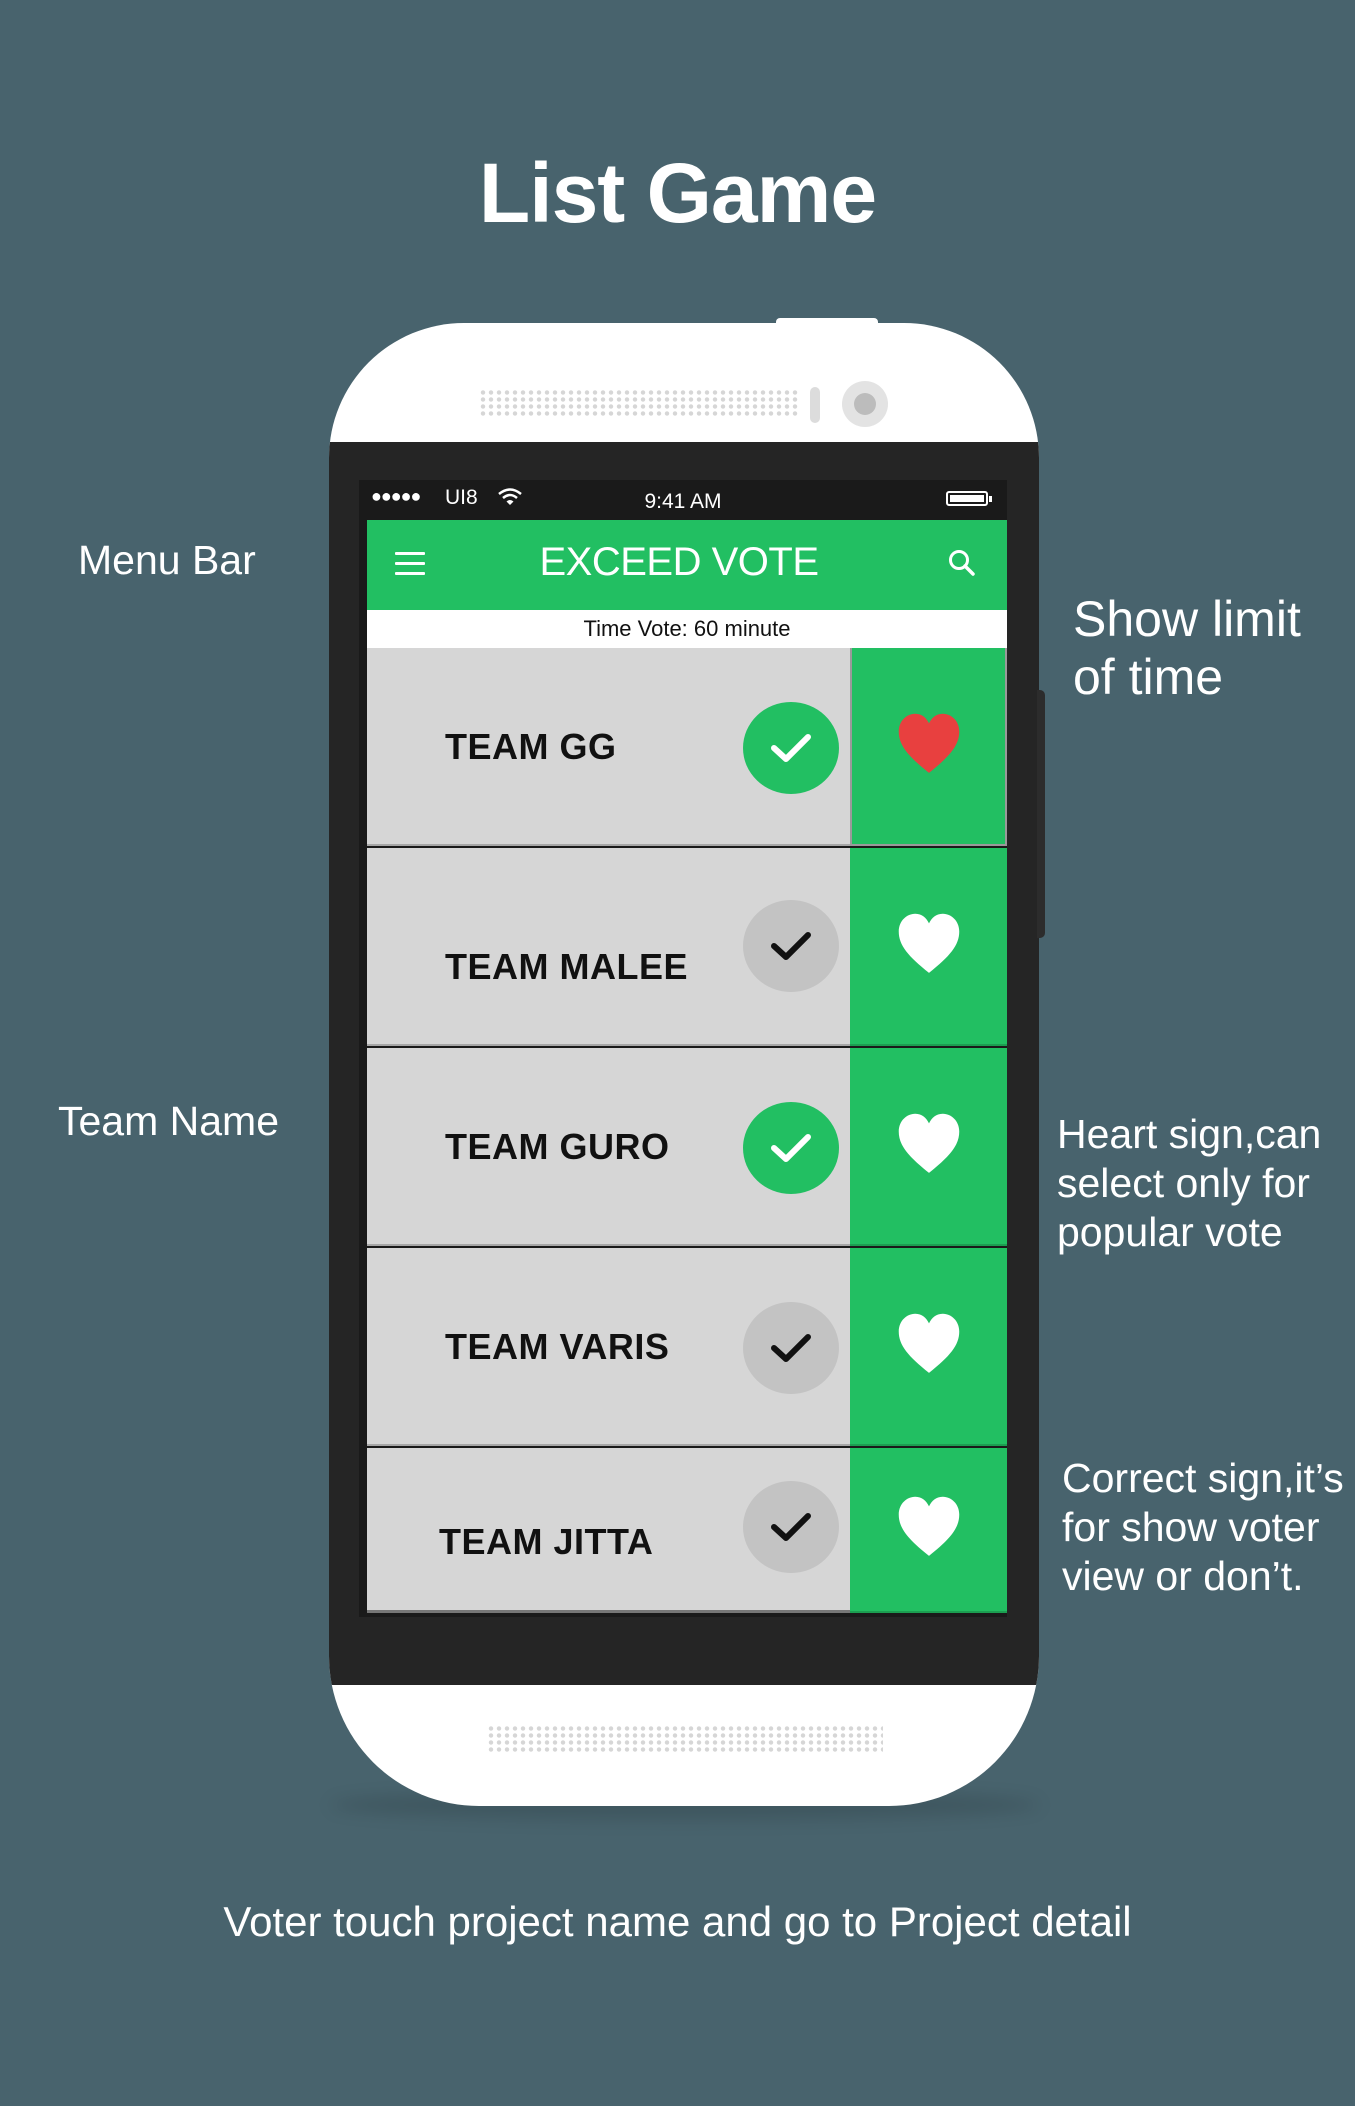 The height and width of the screenshot is (2106, 1355). Describe the element at coordinates (531, 747) in the screenshot. I see `team-name: TEAM GG` at that location.